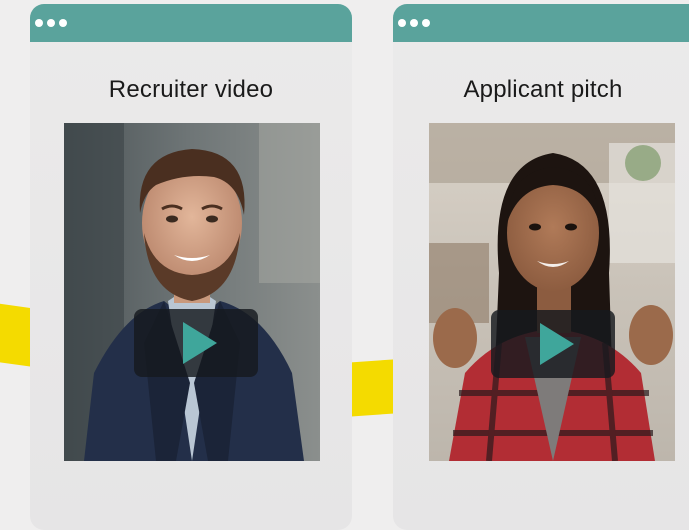 This screenshot has width=689, height=530. I want to click on card-title: Applicant pitch, so click(543, 89).